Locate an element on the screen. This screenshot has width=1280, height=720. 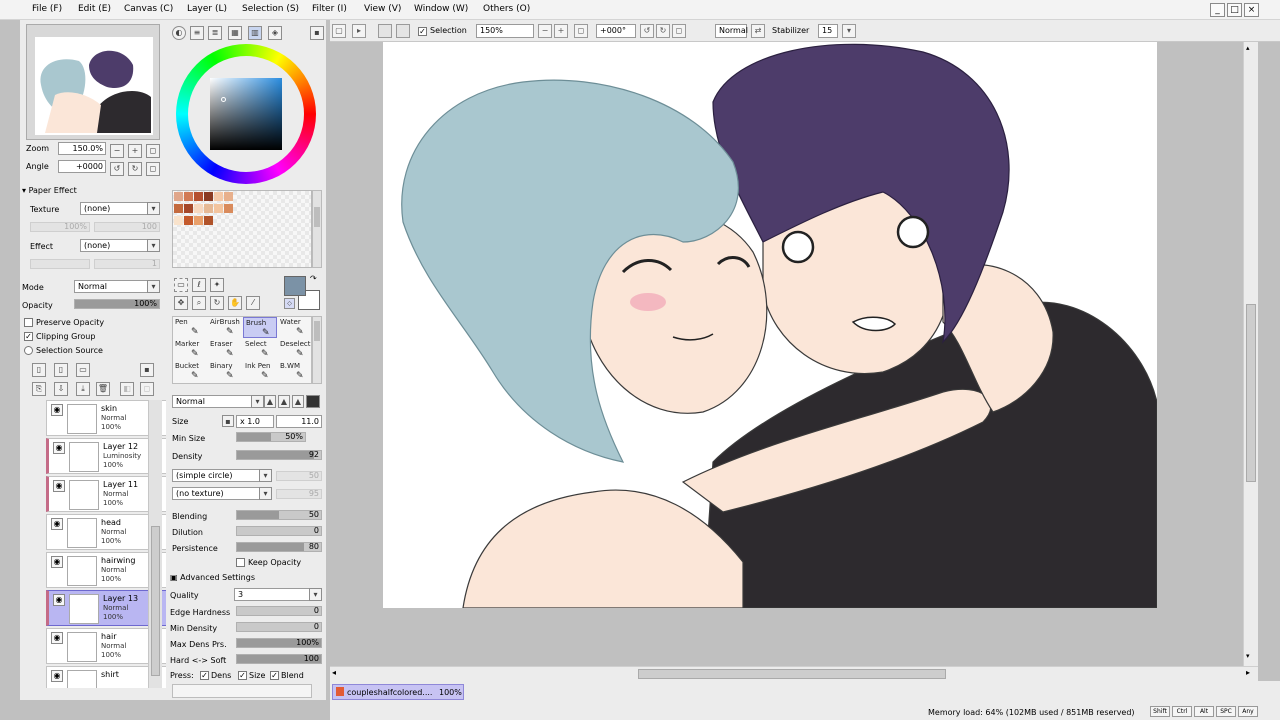
size-multiplier-field: x 1.0 is located at coordinates (255, 421).